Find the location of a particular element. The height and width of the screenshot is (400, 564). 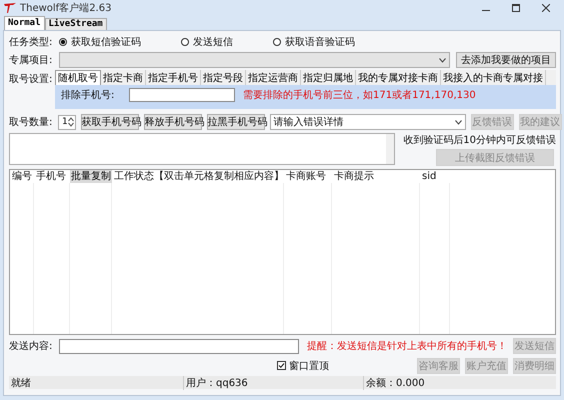

status-text: 就绪 is located at coordinates (96, 383).